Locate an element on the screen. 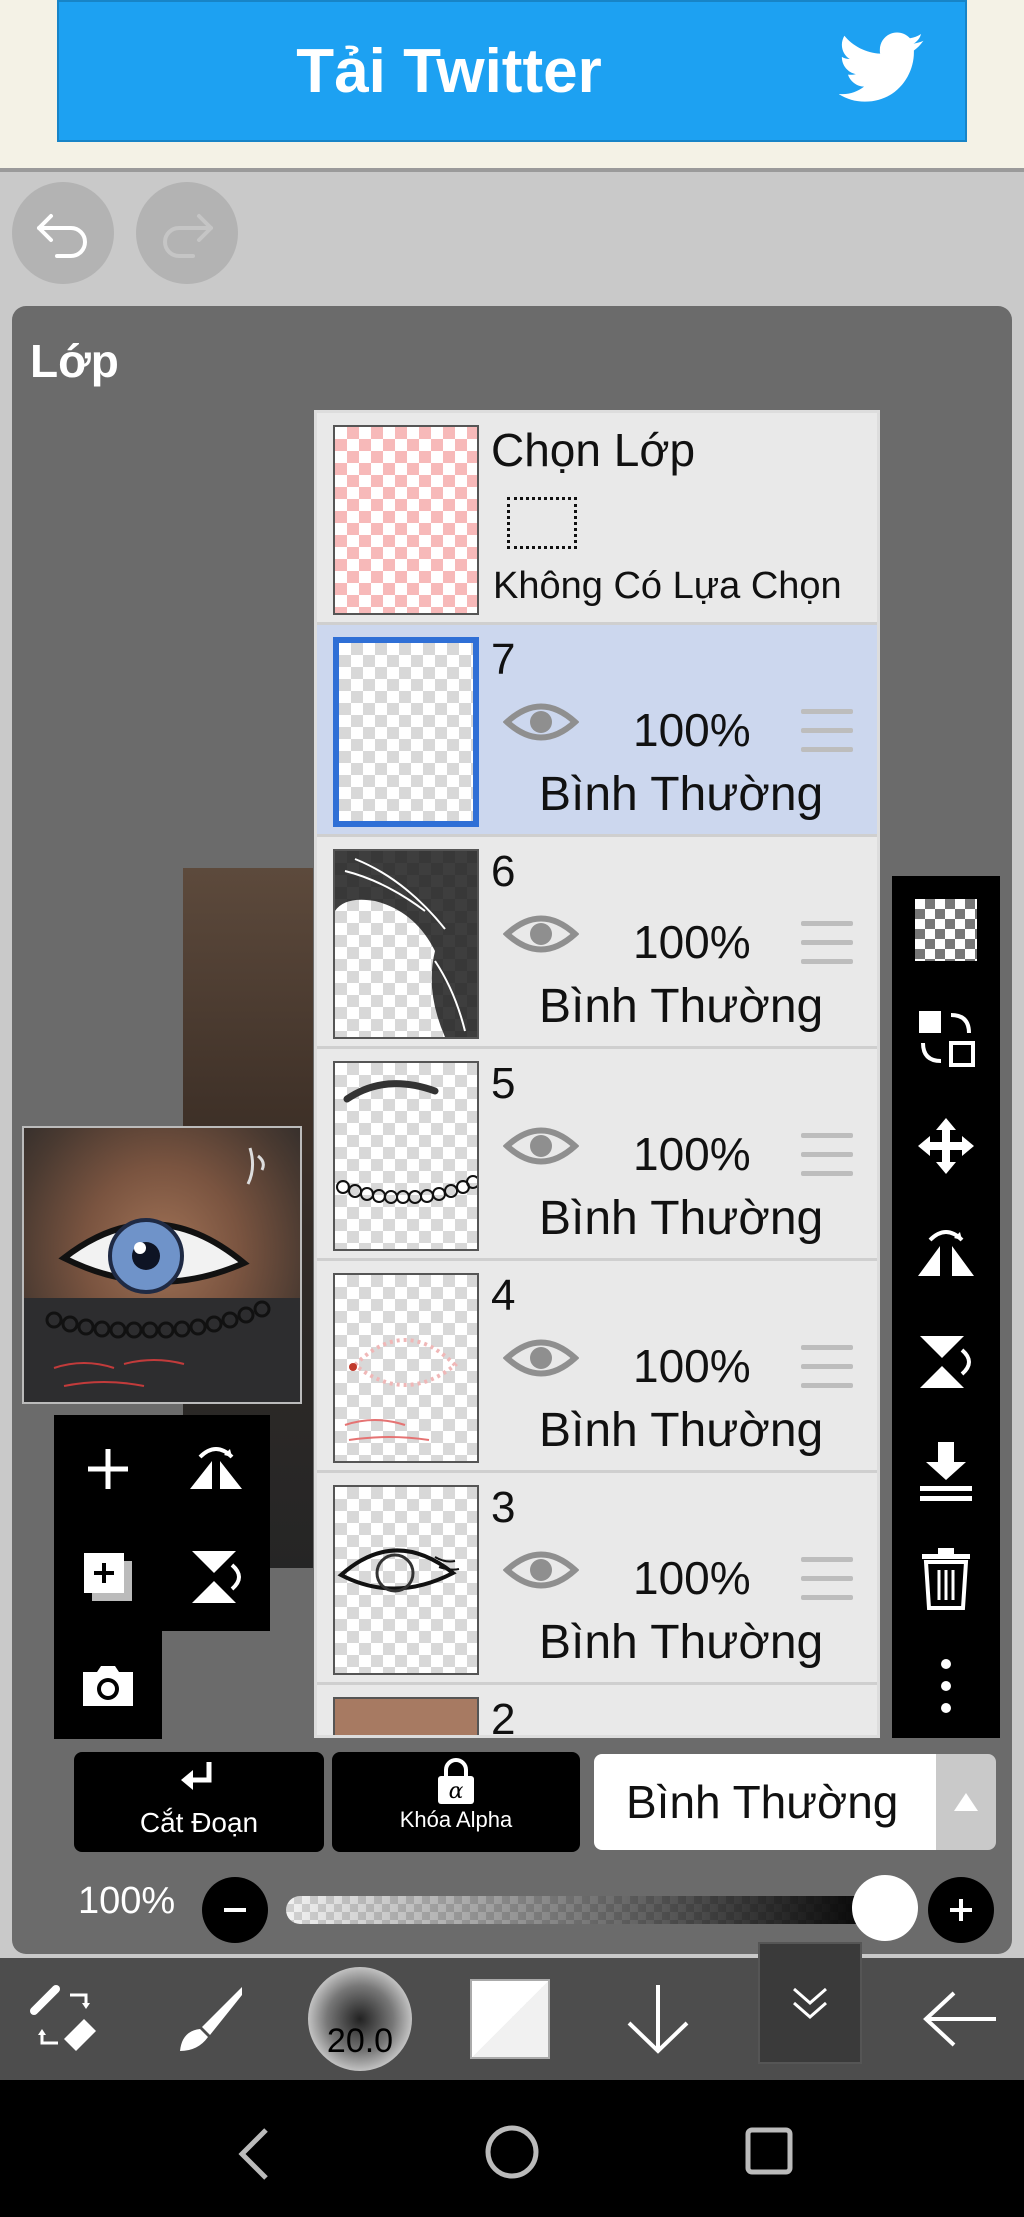 The image size is (1024, 2217). nav-back-icon is located at coordinates (254, 2154).